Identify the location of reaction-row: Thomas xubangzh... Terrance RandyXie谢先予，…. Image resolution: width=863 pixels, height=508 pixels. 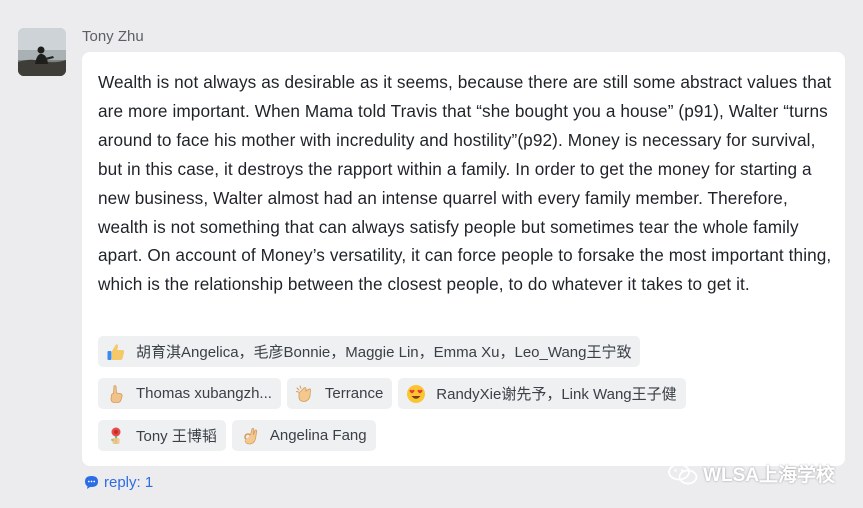
(395, 399).